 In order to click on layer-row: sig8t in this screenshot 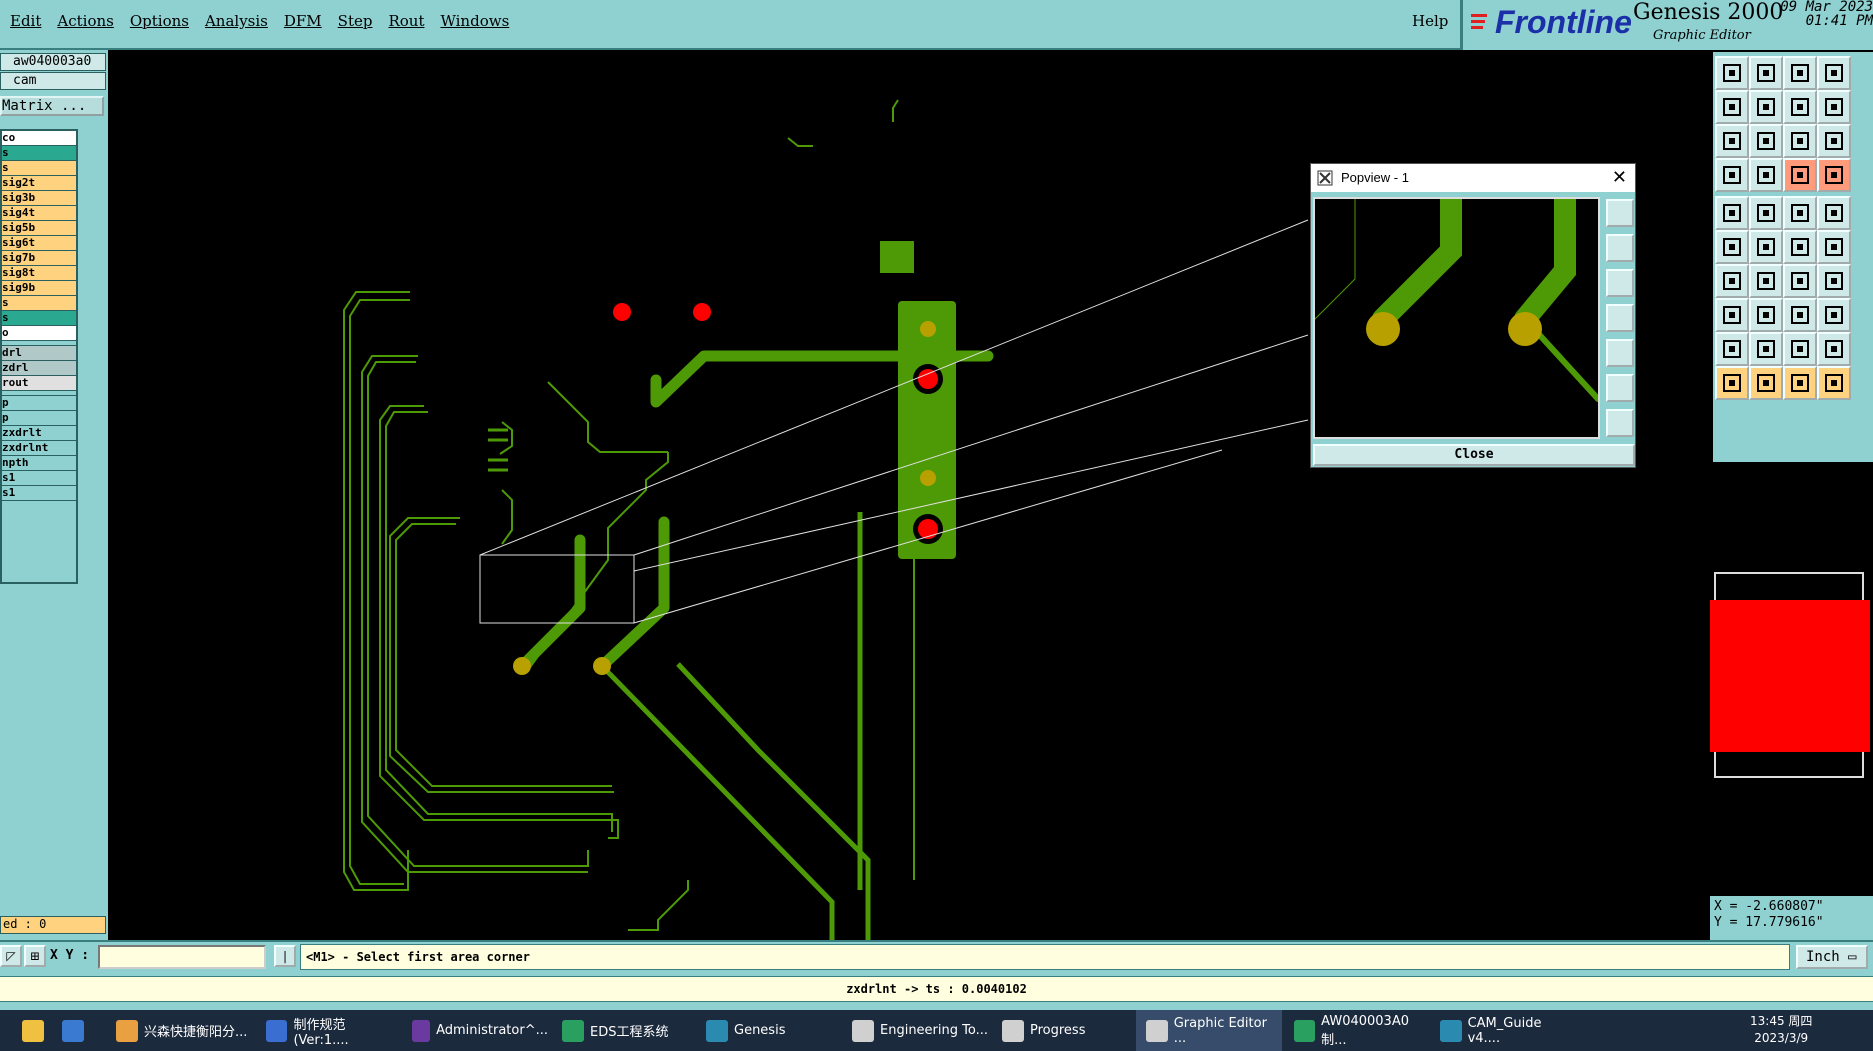, I will do `click(39, 273)`.